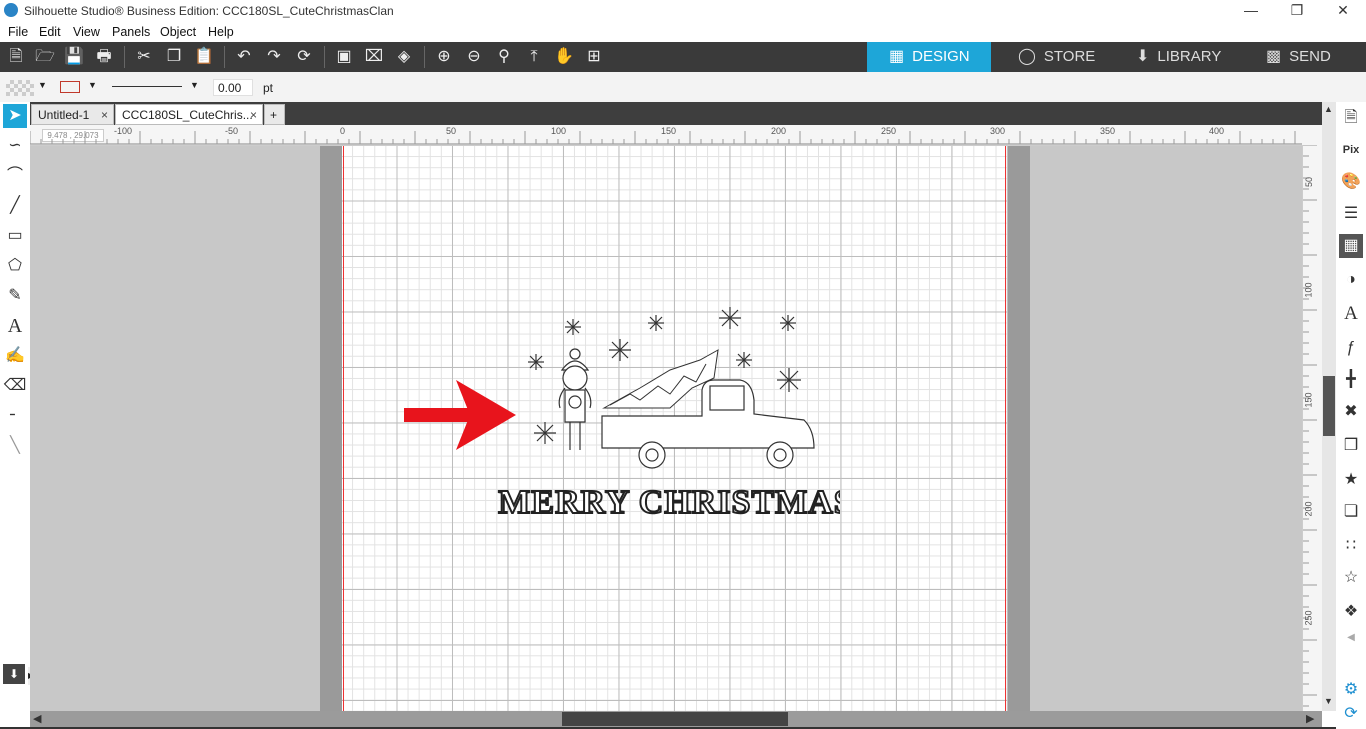 This screenshot has width=1366, height=729. I want to click on tab-library: ⬇ LIBRARY, so click(1191, 57).